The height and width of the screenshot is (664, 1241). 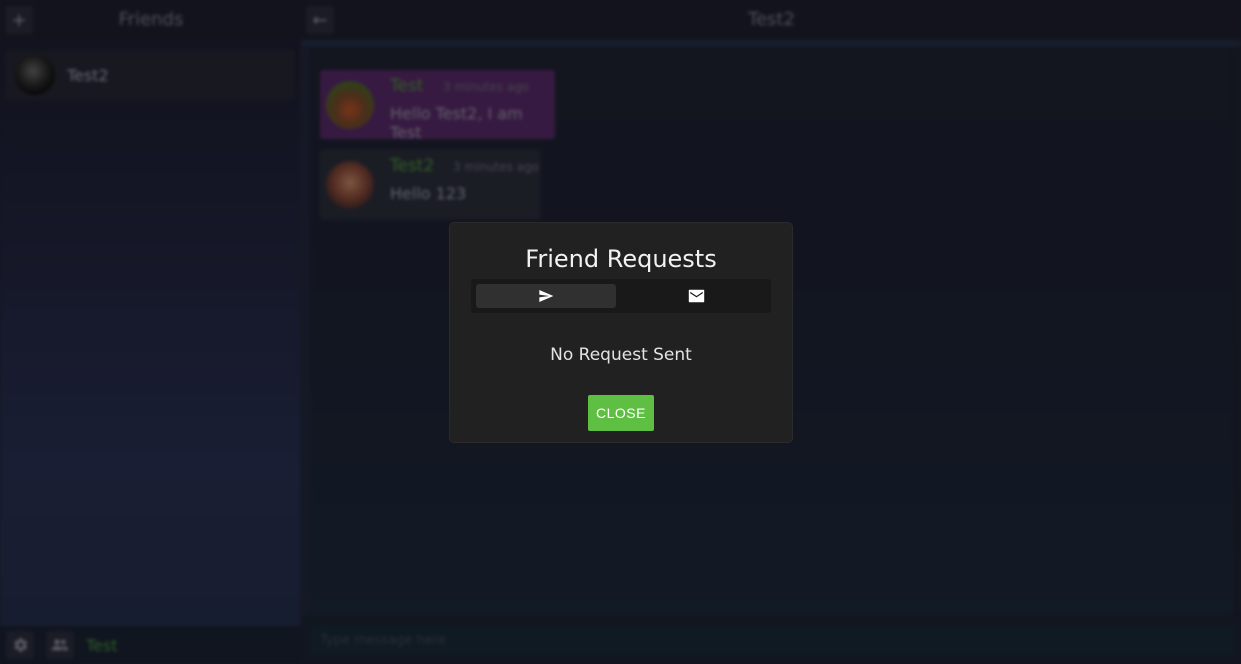 I want to click on tab-received-requests, so click(x=696, y=296).